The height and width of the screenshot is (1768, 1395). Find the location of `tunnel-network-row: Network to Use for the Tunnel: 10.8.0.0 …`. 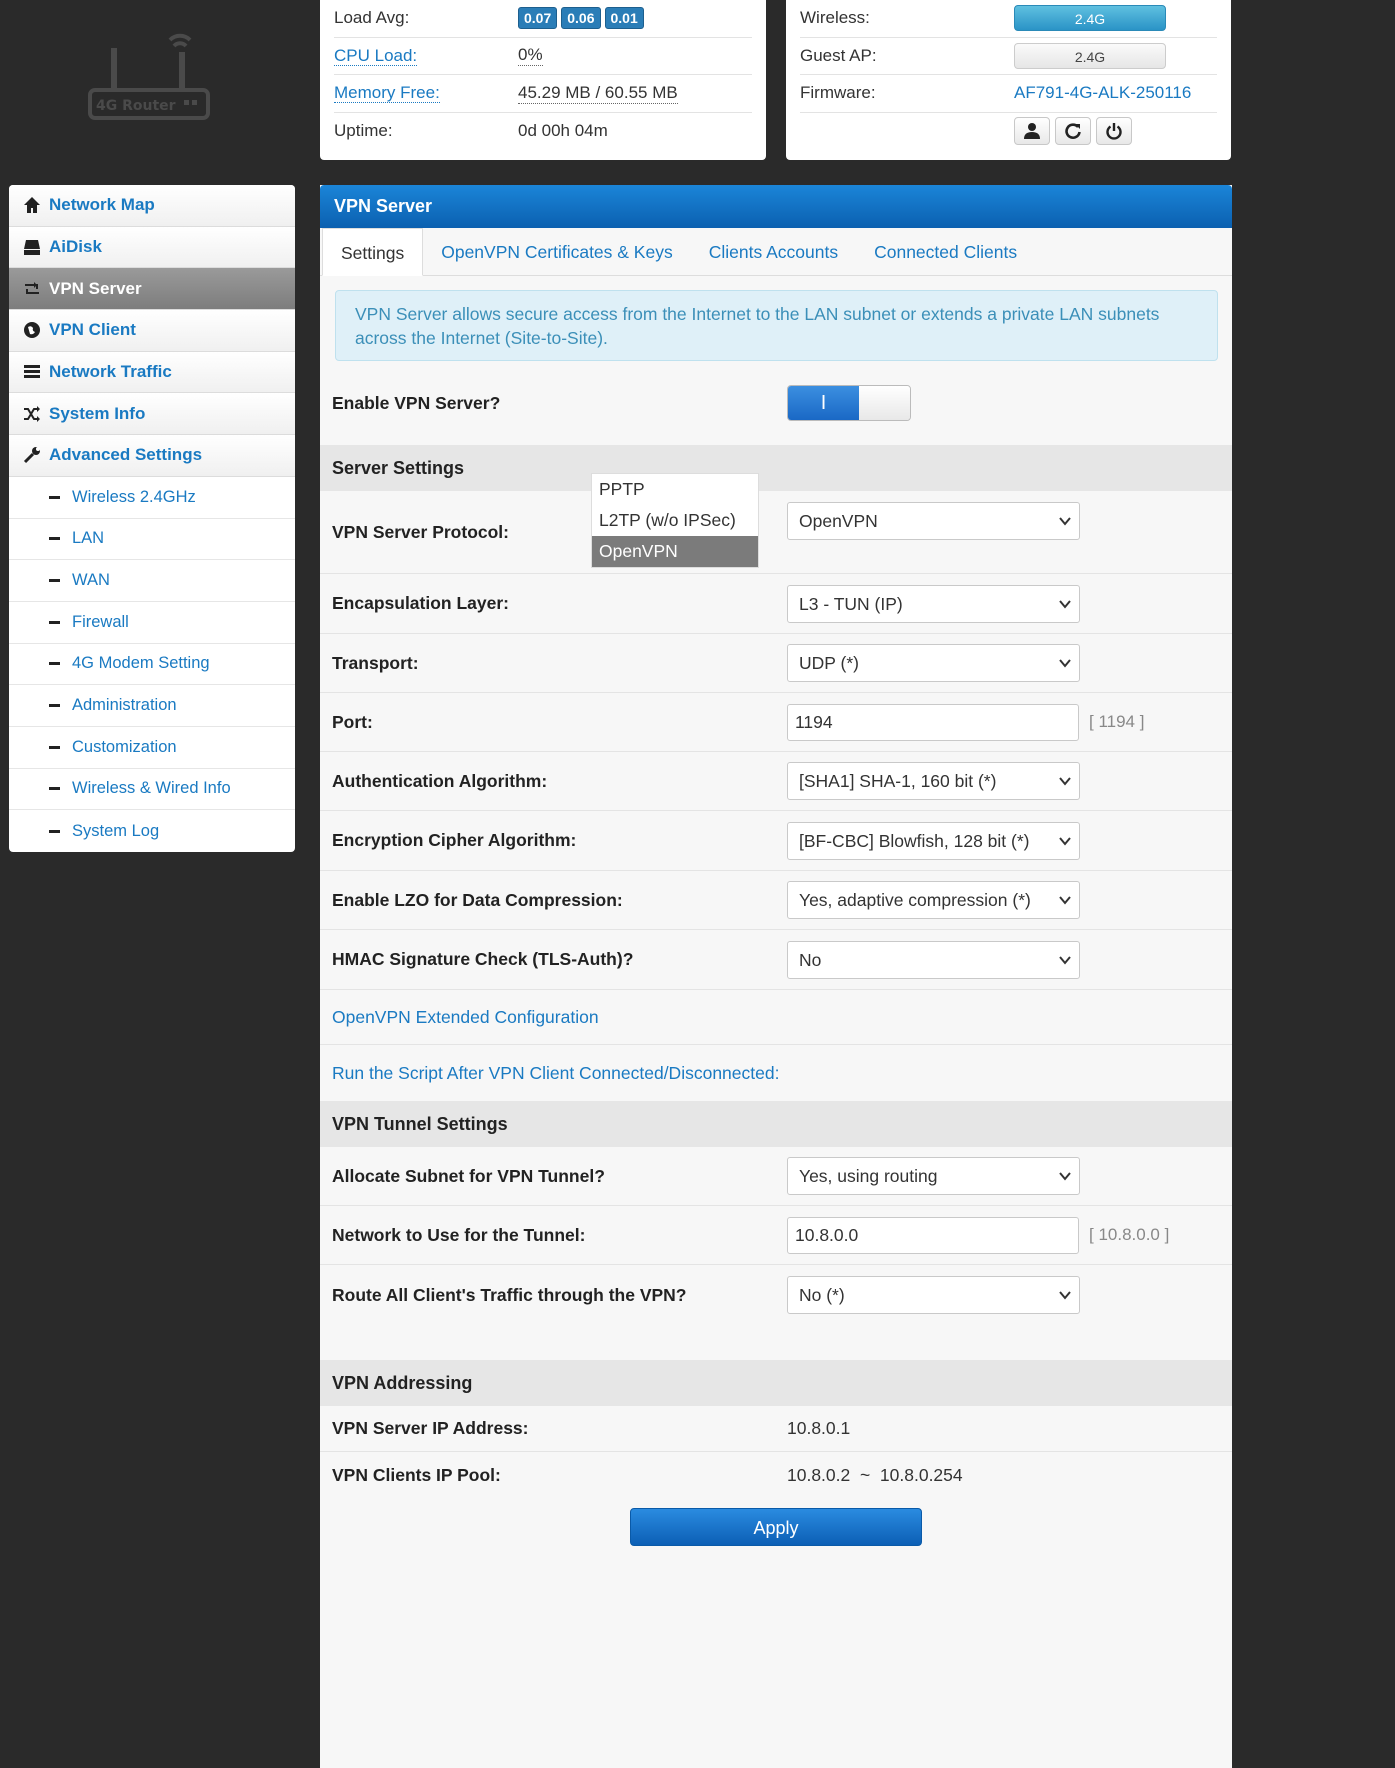

tunnel-network-row: Network to Use for the Tunnel: 10.8.0.0 … is located at coordinates (776, 1235).